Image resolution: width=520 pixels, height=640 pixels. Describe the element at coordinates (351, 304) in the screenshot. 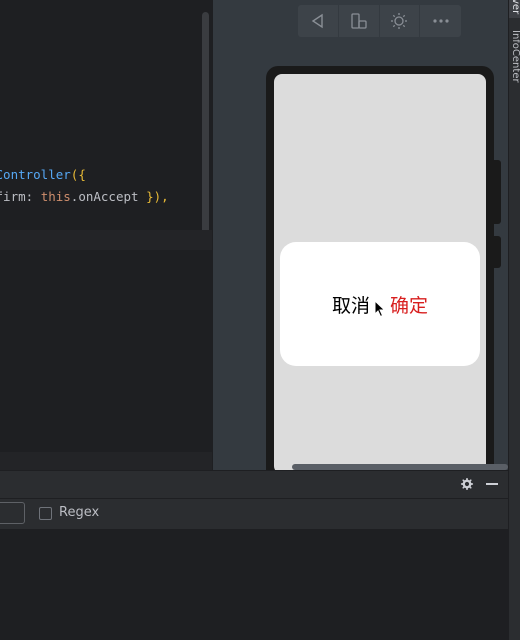

I see `cancel-button: 取消` at that location.